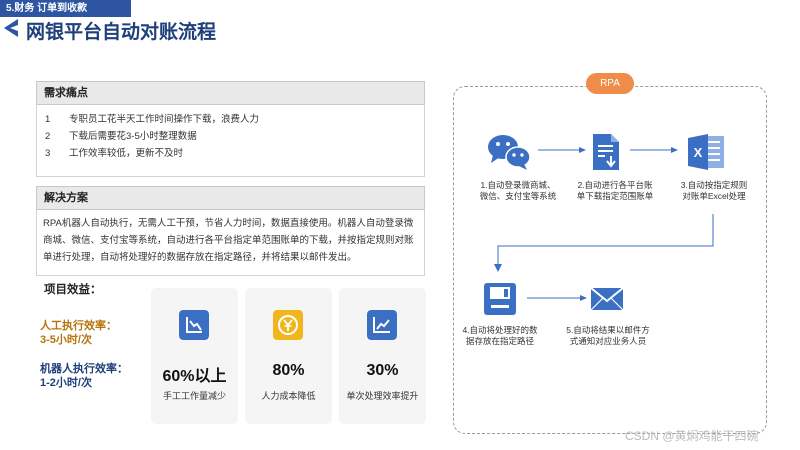  I want to click on chevron-left-icon, so click(11, 28).